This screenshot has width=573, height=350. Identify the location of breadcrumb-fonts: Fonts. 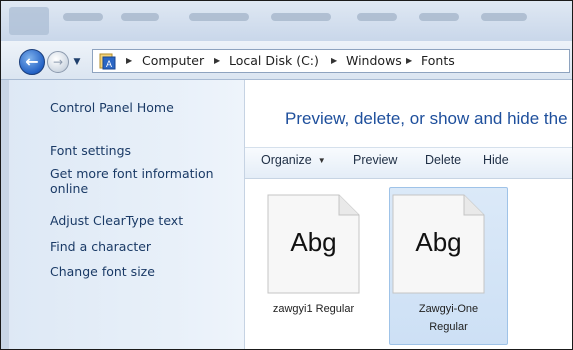
(438, 61).